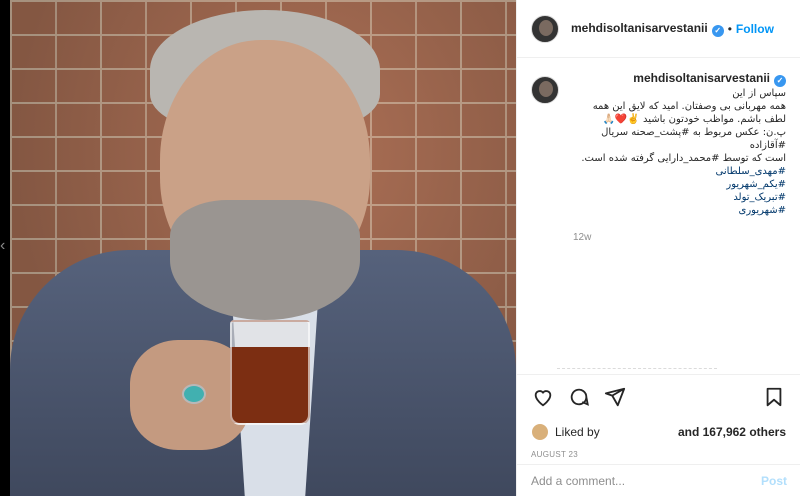 This screenshot has width=800, height=496. I want to click on turquoise-ring, so click(194, 394).